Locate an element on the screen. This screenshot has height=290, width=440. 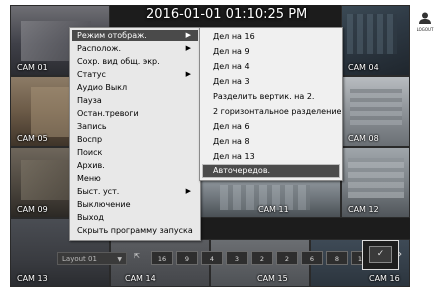
menu-item-hide-launcher: Скрыть программу запуска is located at coordinates (135, 230).